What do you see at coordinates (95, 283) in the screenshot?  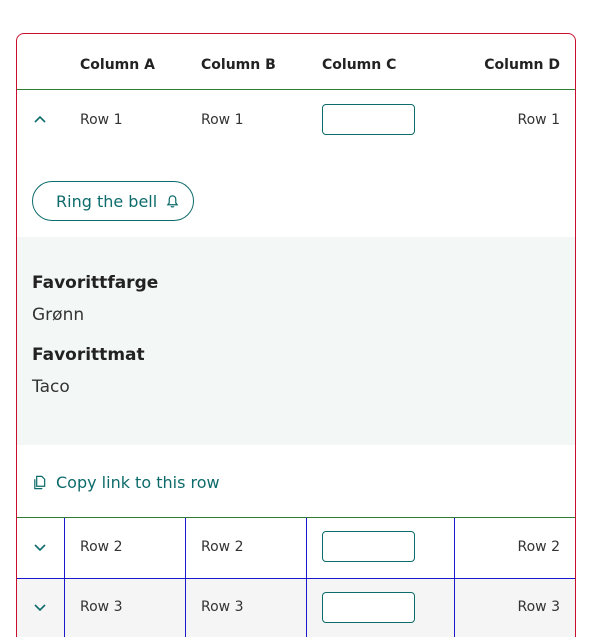 I see `detail-term-favorittfarge: Favorittfarge` at bounding box center [95, 283].